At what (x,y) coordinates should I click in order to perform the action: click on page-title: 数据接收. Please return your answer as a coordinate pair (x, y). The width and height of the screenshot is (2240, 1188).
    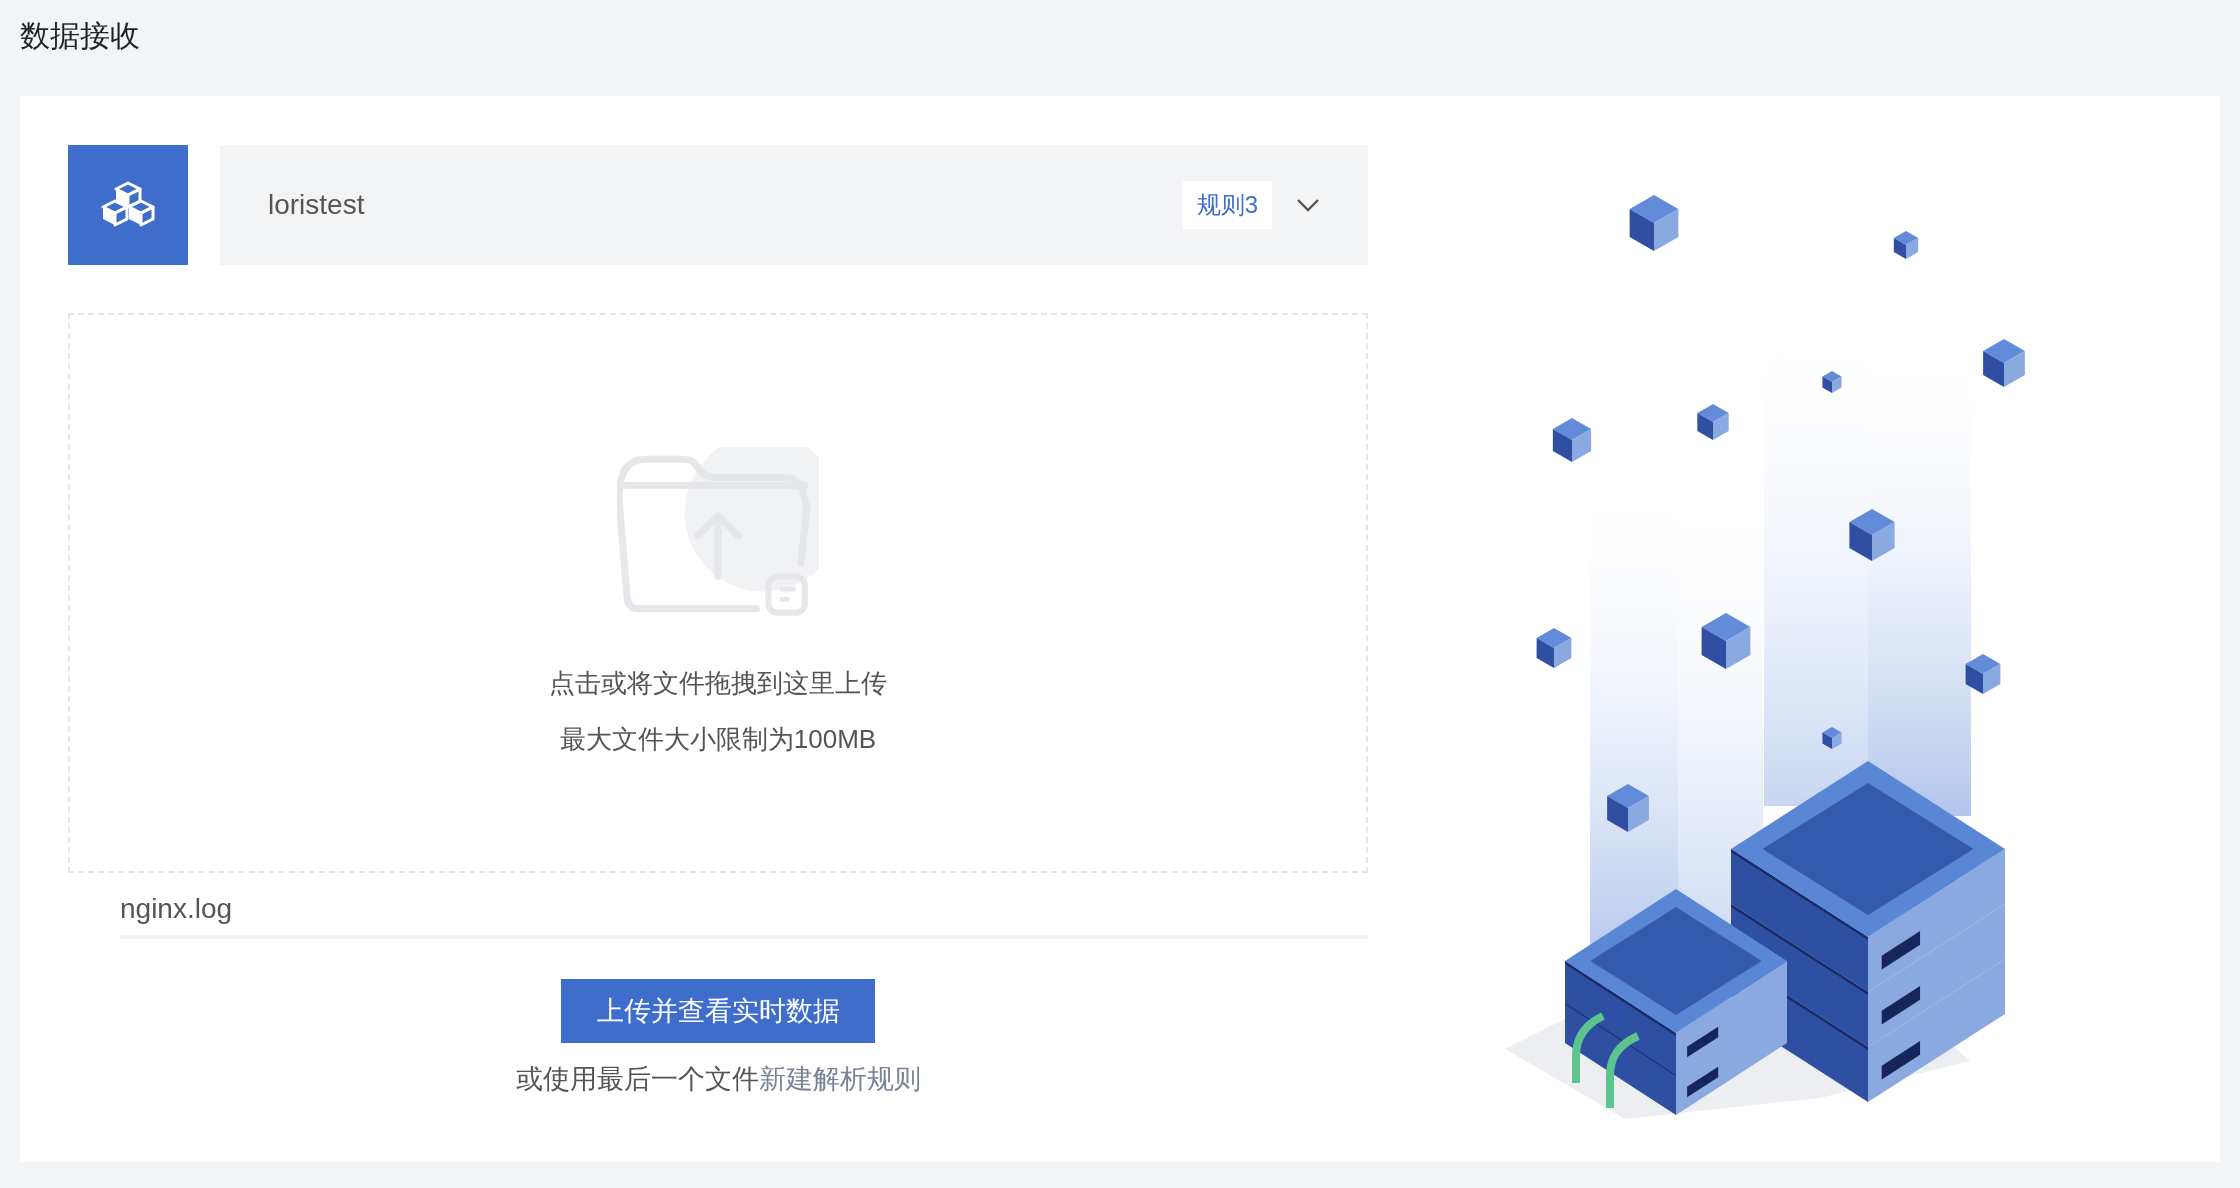
    Looking at the image, I should click on (80, 36).